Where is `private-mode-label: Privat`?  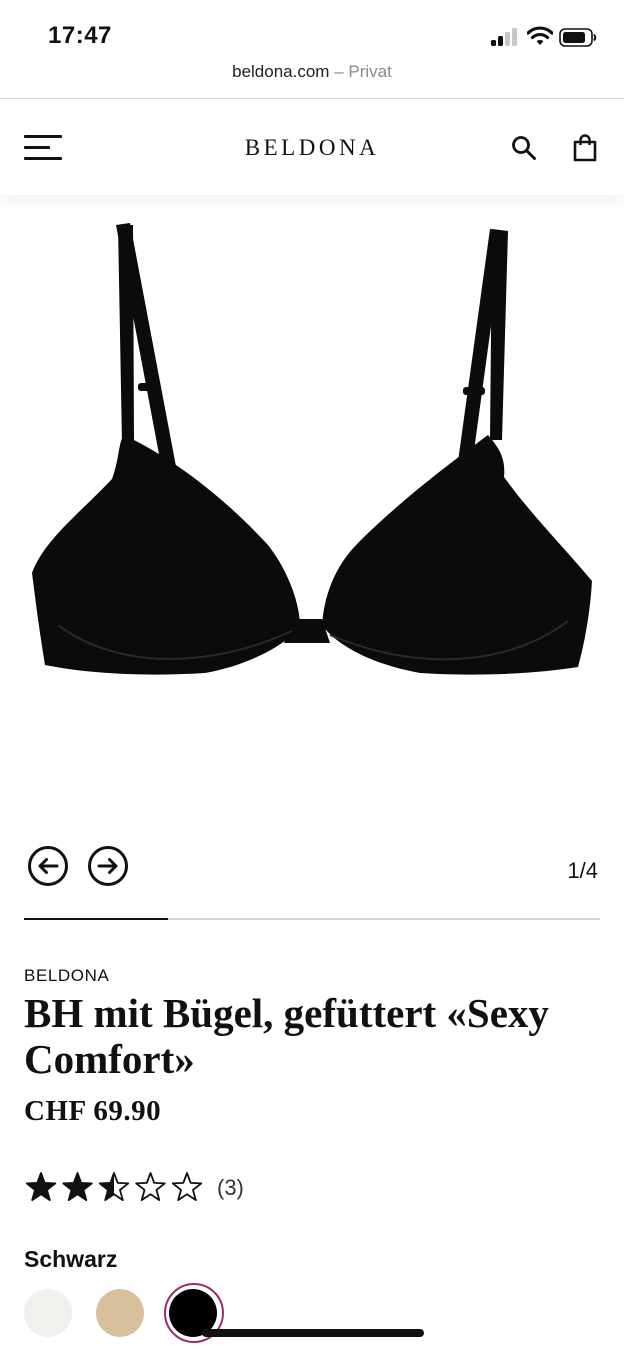 private-mode-label: Privat is located at coordinates (370, 71).